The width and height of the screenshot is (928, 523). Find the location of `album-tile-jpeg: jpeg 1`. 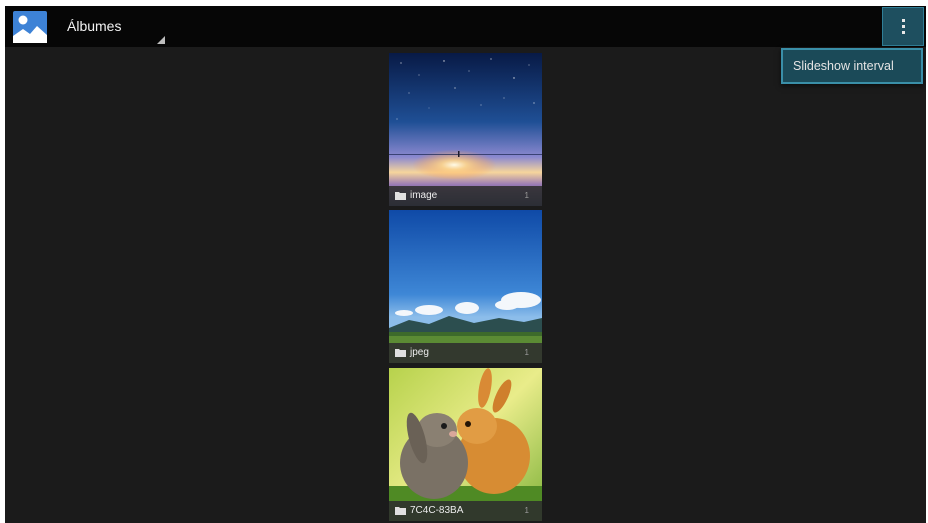

album-tile-jpeg: jpeg 1 is located at coordinates (465, 286).